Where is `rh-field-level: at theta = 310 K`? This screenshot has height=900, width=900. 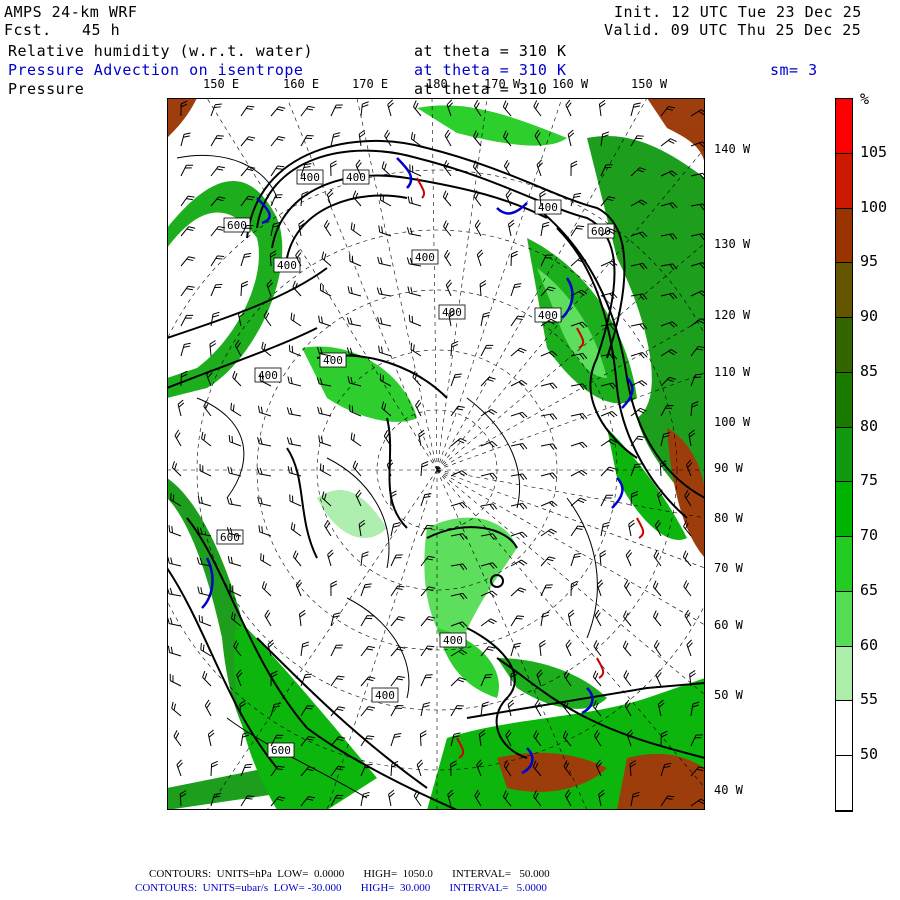
rh-field-level: at theta = 310 K is located at coordinates (490, 51).